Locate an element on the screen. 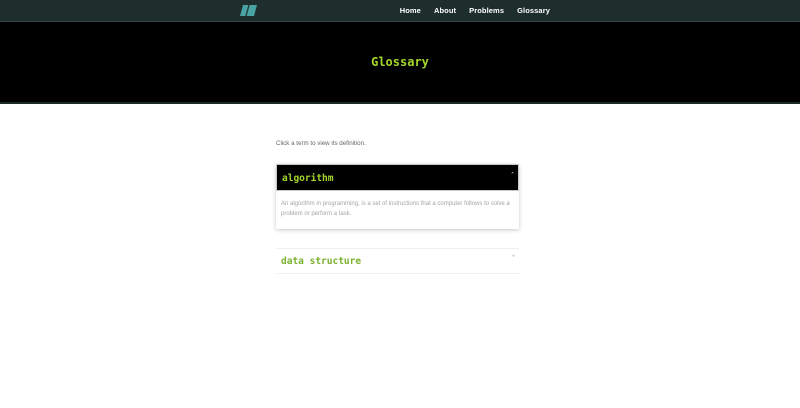 The image size is (800, 408). chevron-down-icon: ˅ is located at coordinates (513, 258).